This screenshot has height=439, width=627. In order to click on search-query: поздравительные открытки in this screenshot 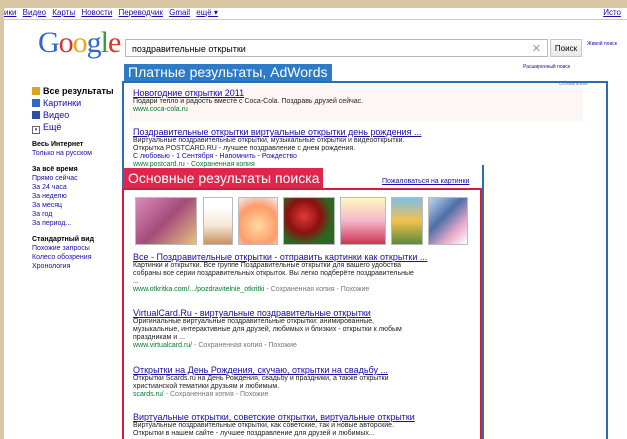, I will do `click(189, 49)`.